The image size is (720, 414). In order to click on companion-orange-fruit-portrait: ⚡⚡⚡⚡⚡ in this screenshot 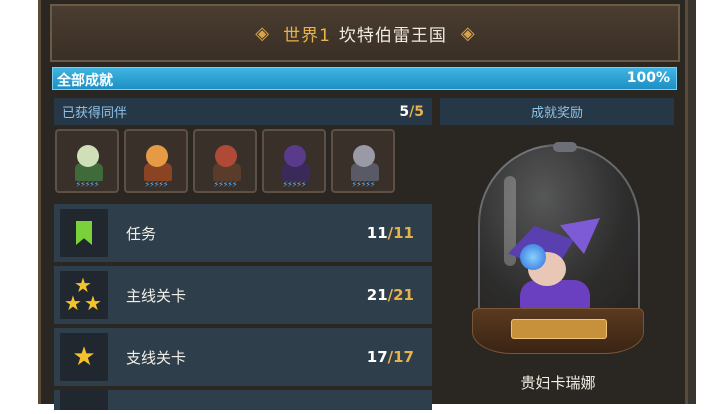, I will do `click(156, 161)`.